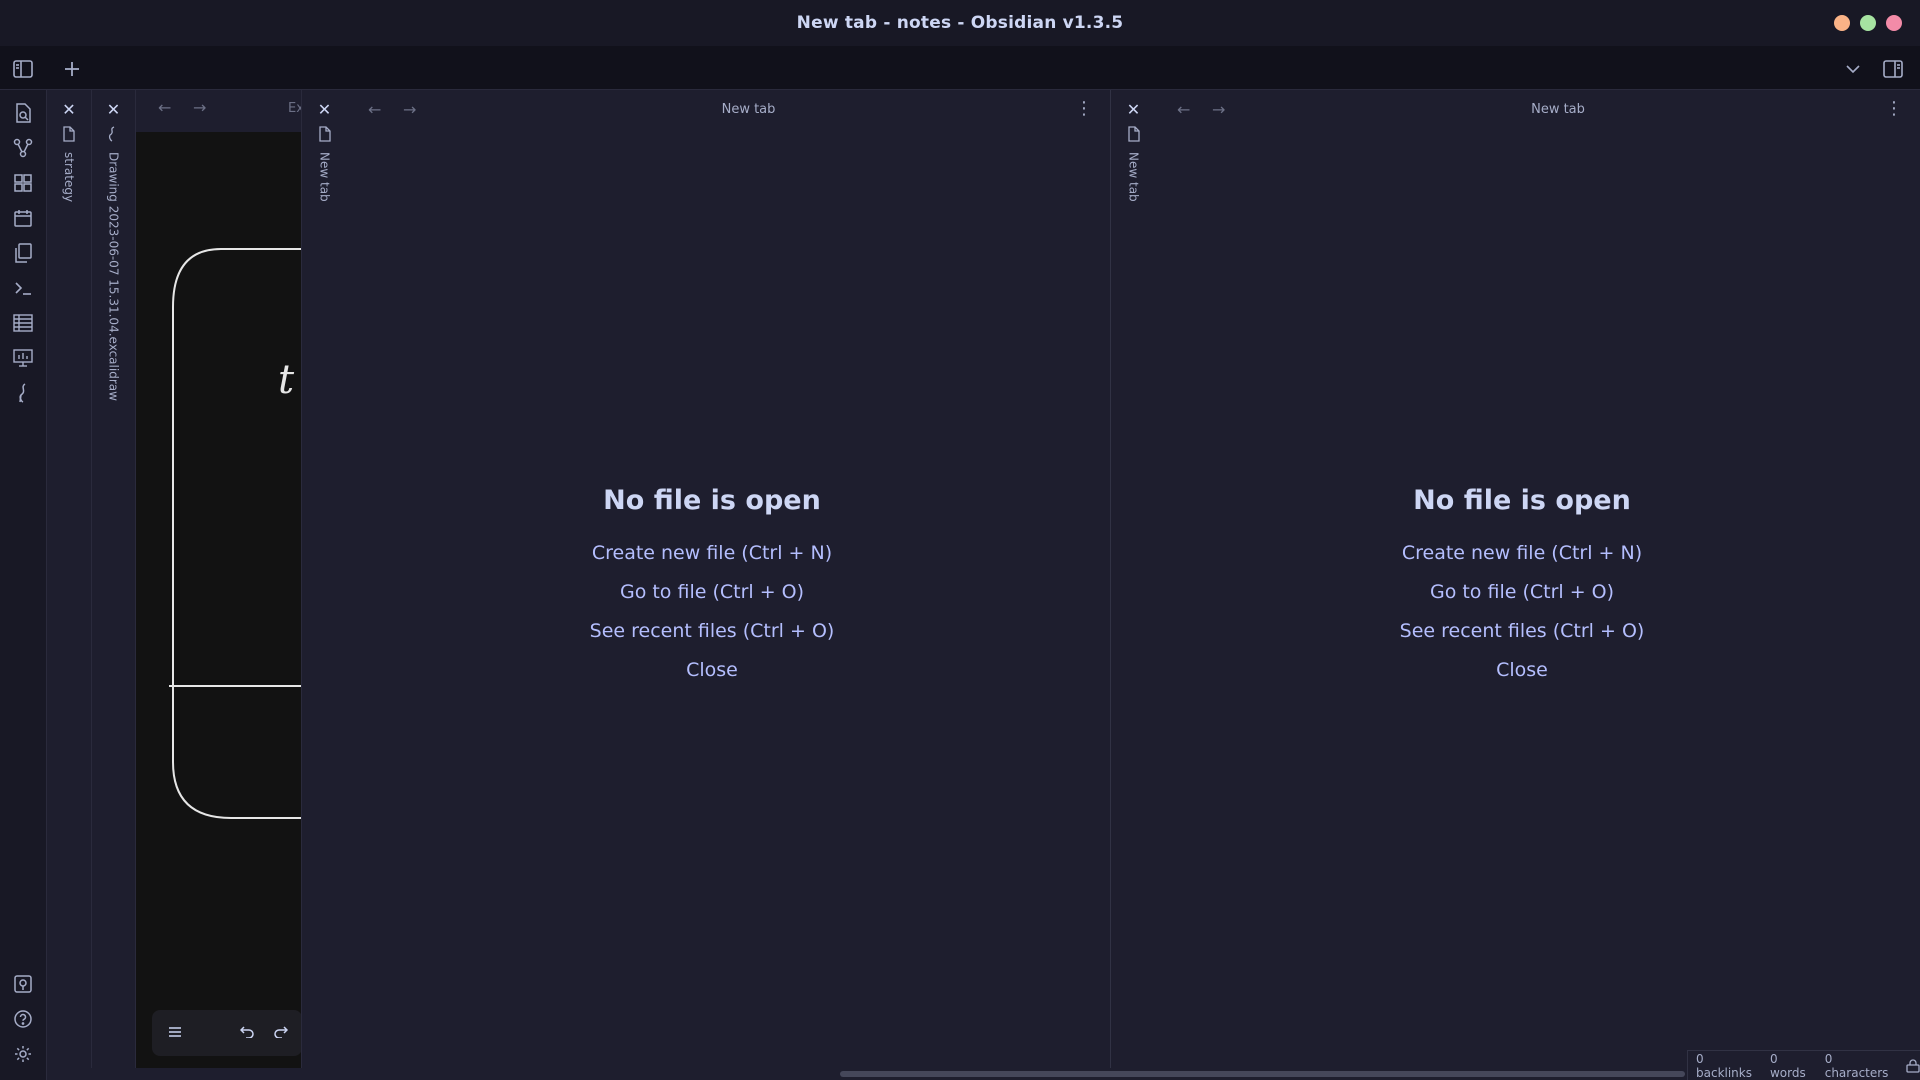  What do you see at coordinates (23, 358) in the screenshot?
I see `slides-icon` at bounding box center [23, 358].